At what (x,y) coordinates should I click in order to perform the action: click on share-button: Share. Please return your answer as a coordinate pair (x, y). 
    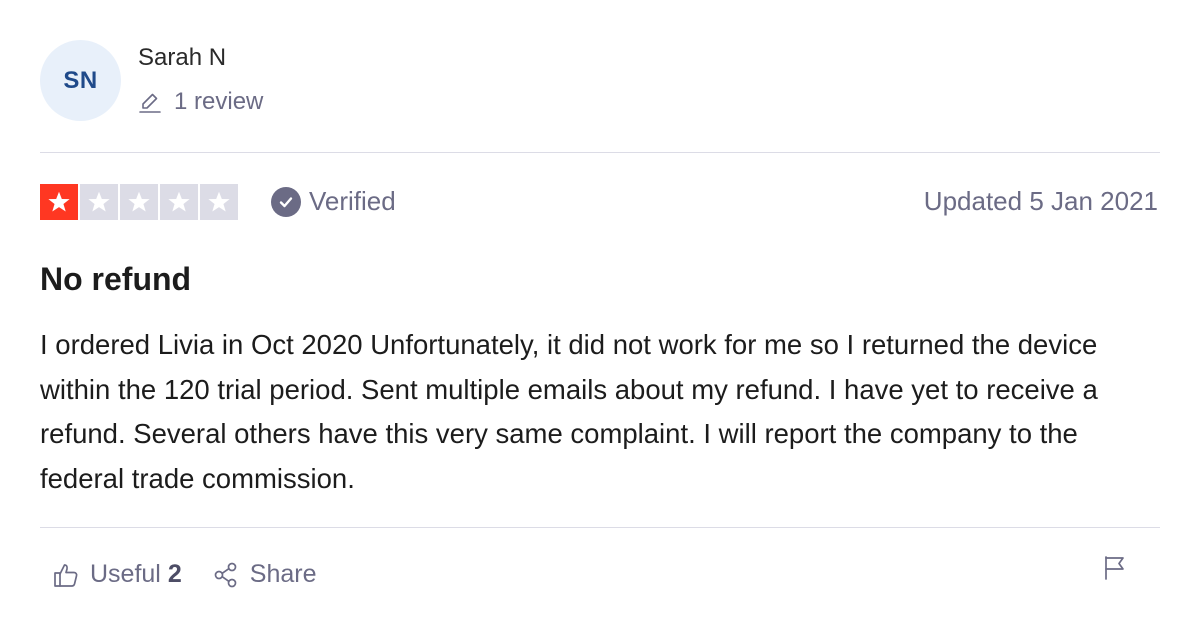
    Looking at the image, I should click on (264, 574).